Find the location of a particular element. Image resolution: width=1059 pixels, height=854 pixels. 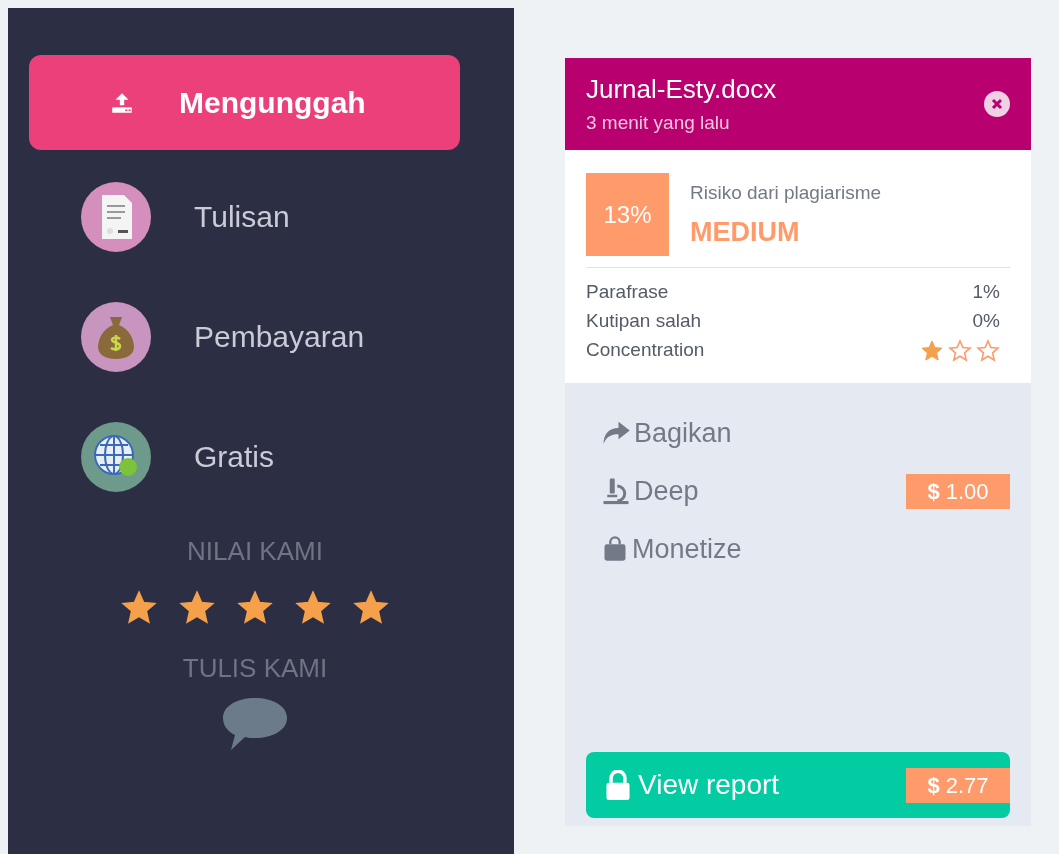

sidebar-item: Pembayaran is located at coordinates (244, 336).